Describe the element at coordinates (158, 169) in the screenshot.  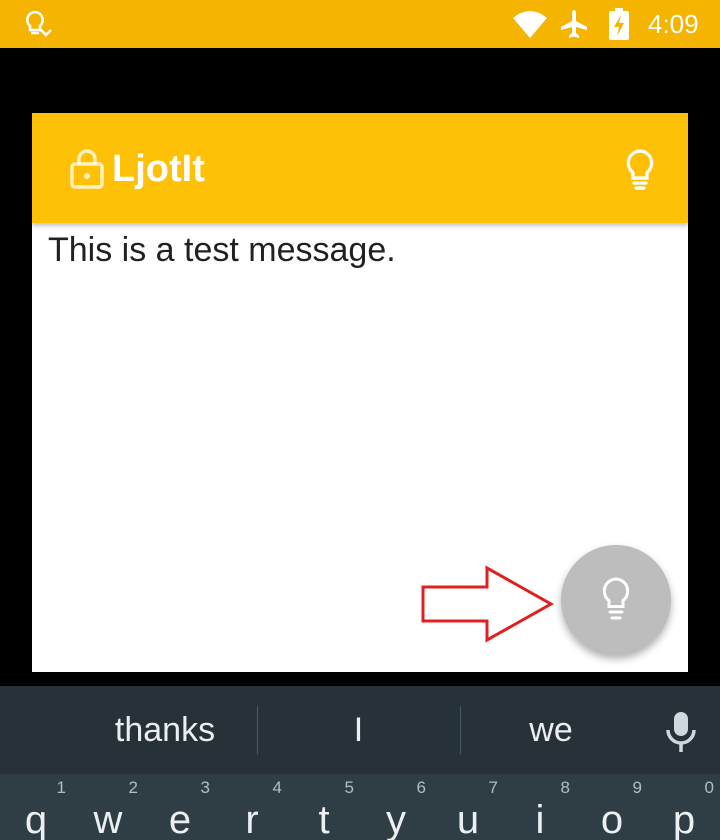
I see `app-title: LjotIt` at that location.